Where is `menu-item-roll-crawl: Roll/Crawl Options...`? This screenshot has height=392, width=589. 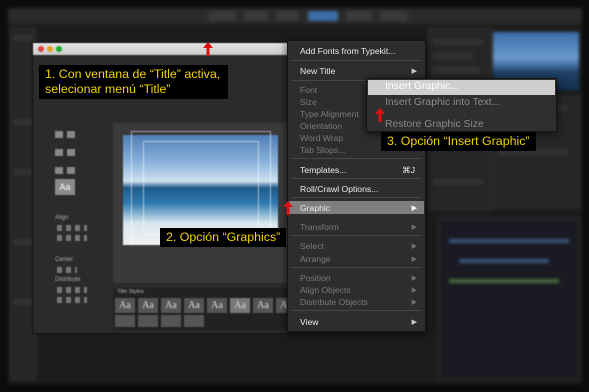
menu-item-roll-crawl: Roll/Crawl Options... is located at coordinates (339, 189).